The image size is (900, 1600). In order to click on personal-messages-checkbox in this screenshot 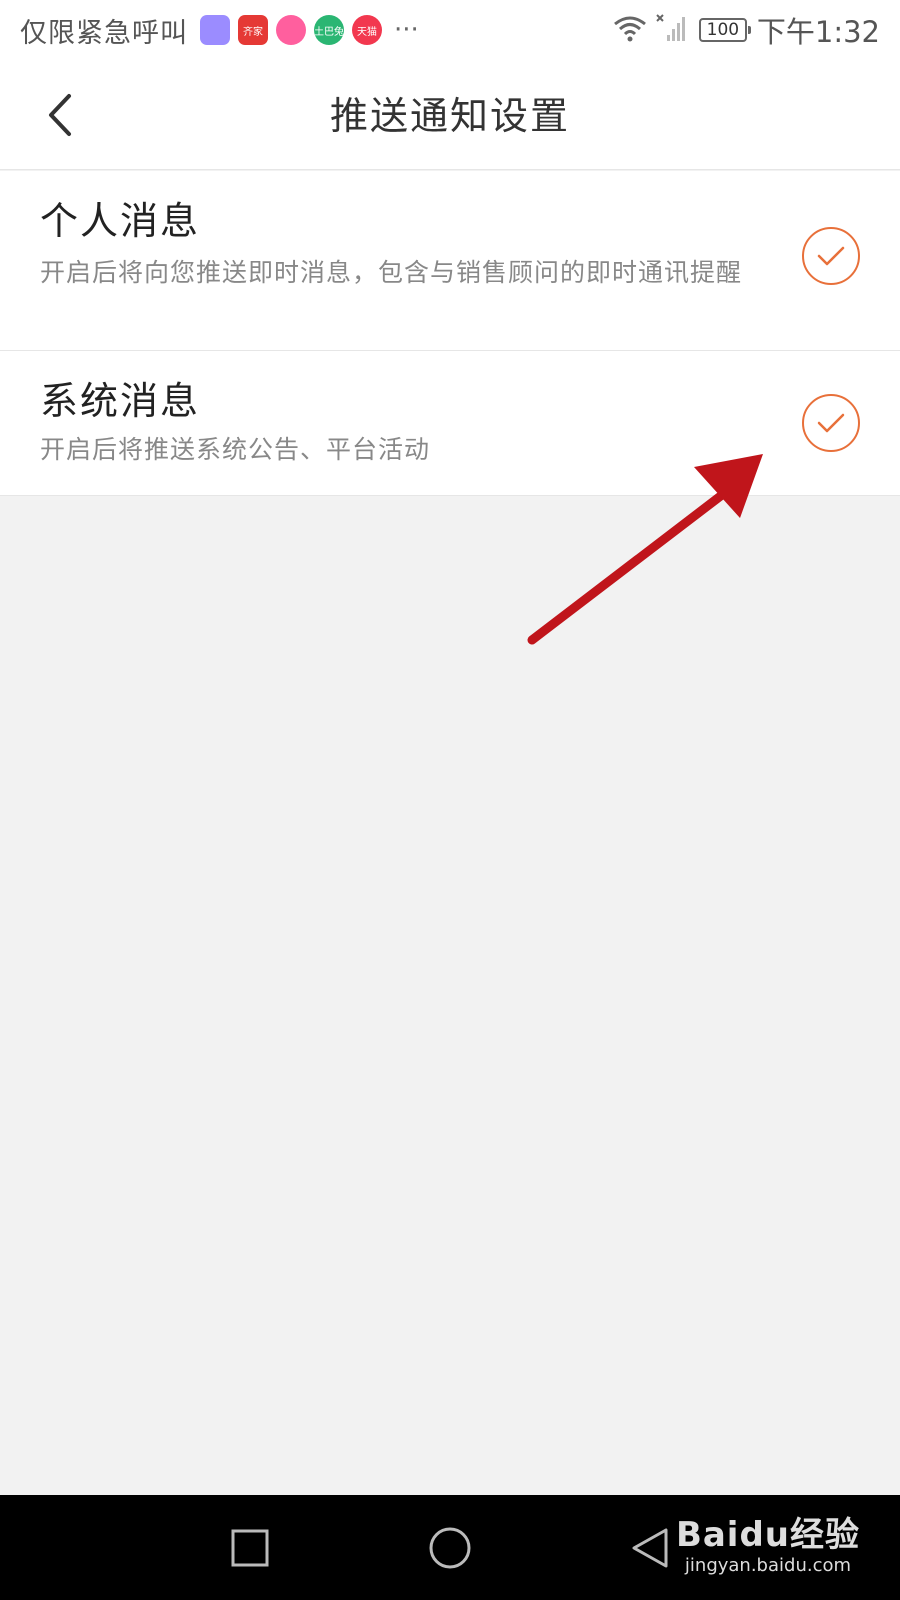, I will do `click(831, 256)`.